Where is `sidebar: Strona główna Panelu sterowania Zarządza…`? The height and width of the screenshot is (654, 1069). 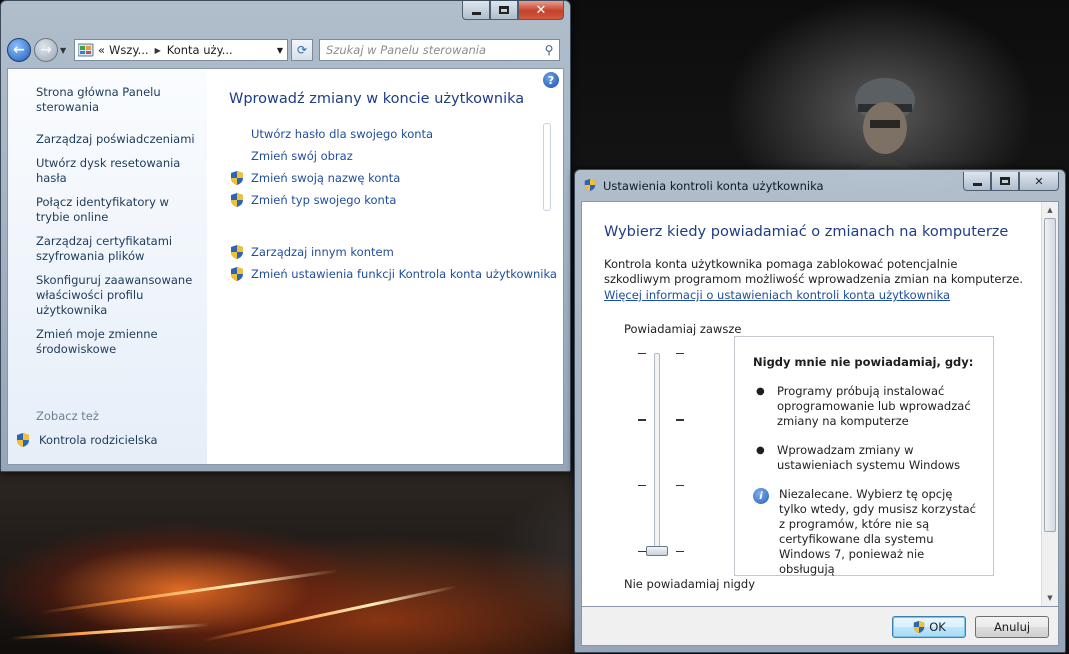 sidebar: Strona główna Panelu sterowania Zarządza… is located at coordinates (107, 266).